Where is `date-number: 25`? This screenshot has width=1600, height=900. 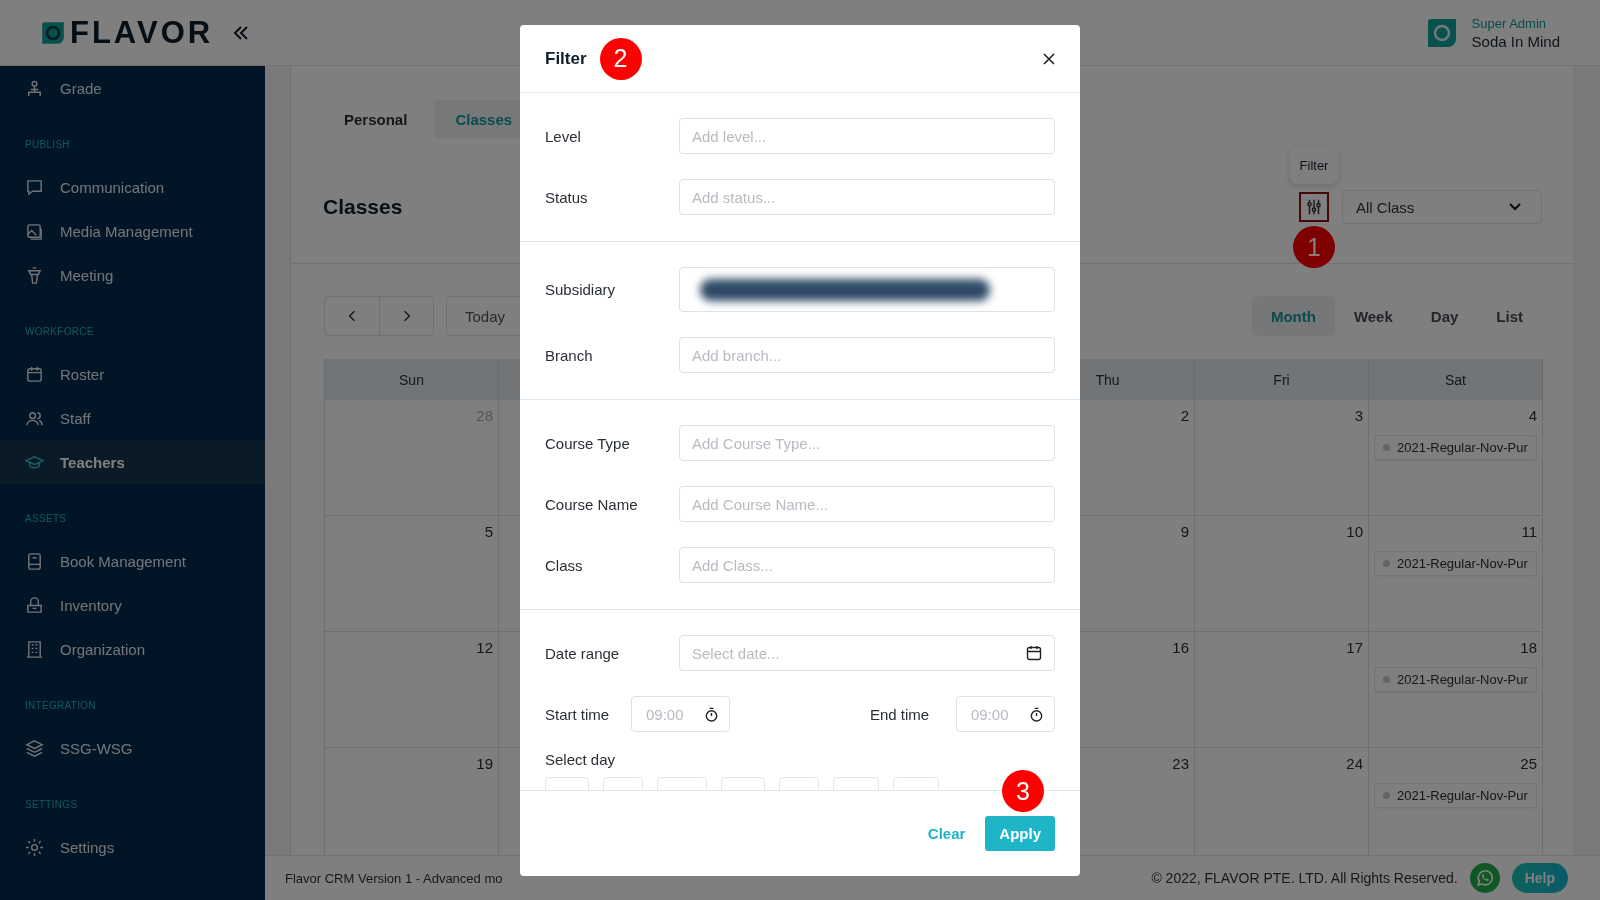 date-number: 25 is located at coordinates (1528, 763).